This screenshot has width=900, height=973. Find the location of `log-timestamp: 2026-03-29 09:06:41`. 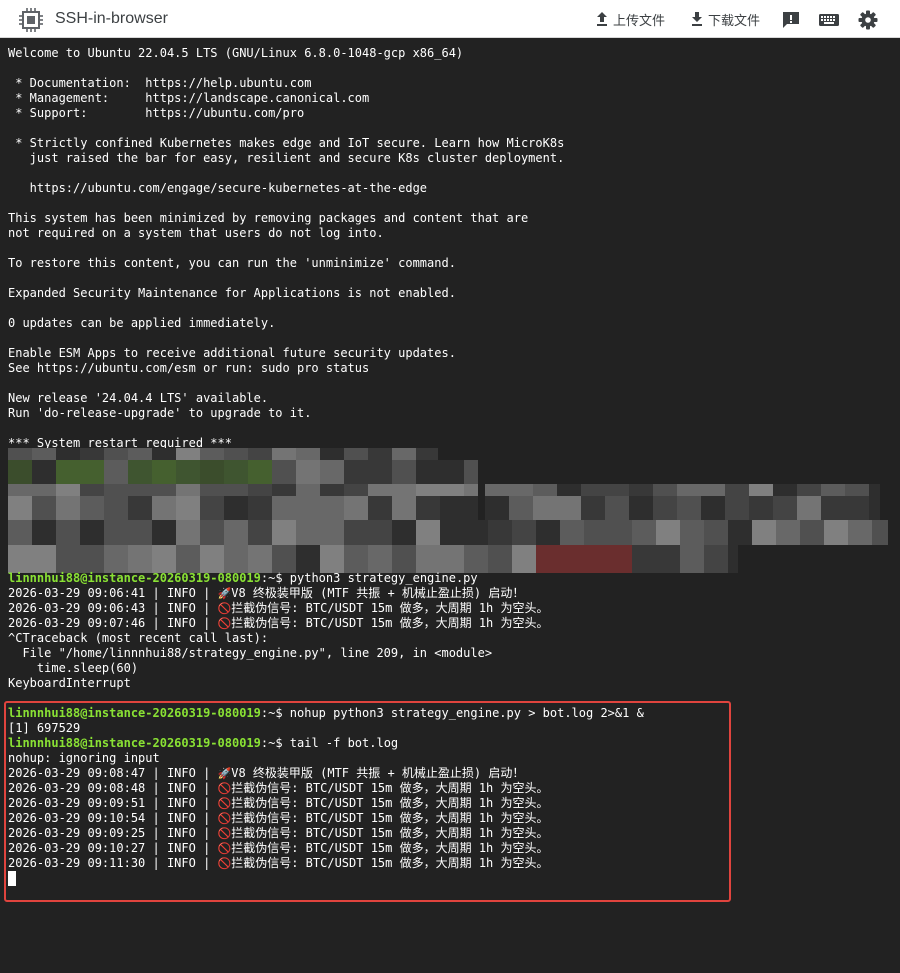

log-timestamp: 2026-03-29 09:06:41 is located at coordinates (77, 593).